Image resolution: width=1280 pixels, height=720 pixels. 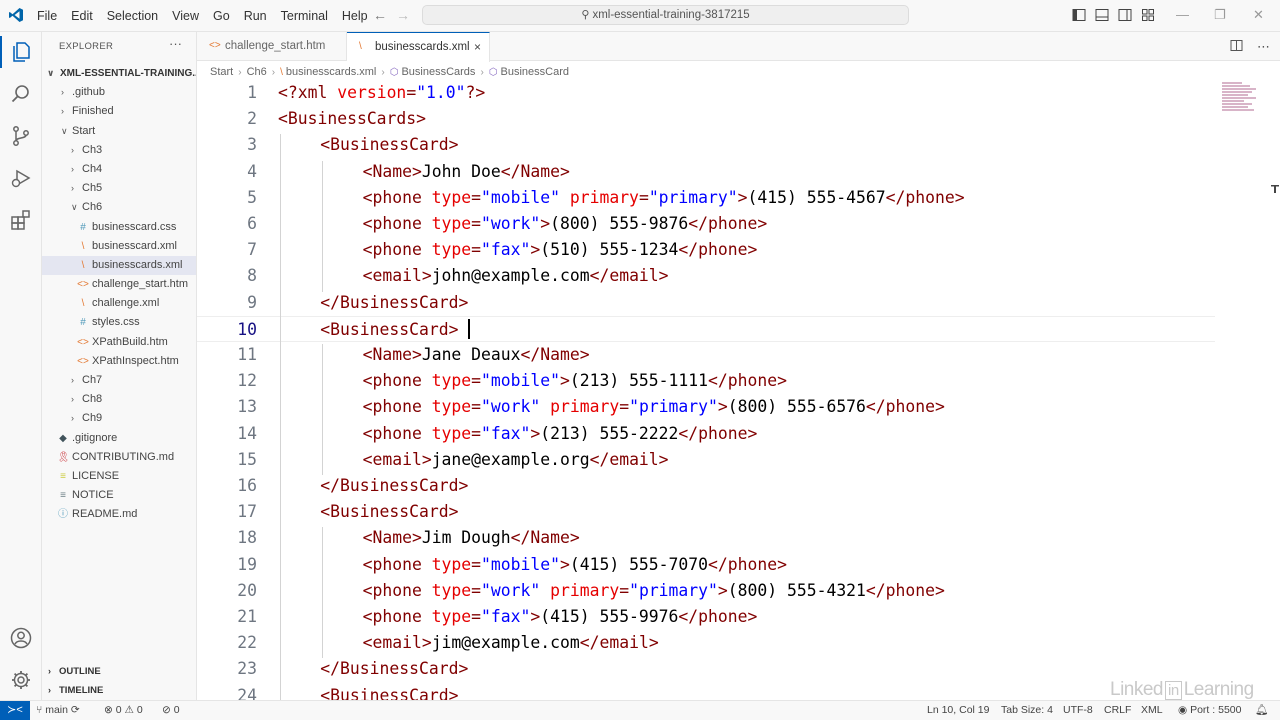 What do you see at coordinates (119, 438) in the screenshot?
I see `file-item: ◆ .gitignore` at bounding box center [119, 438].